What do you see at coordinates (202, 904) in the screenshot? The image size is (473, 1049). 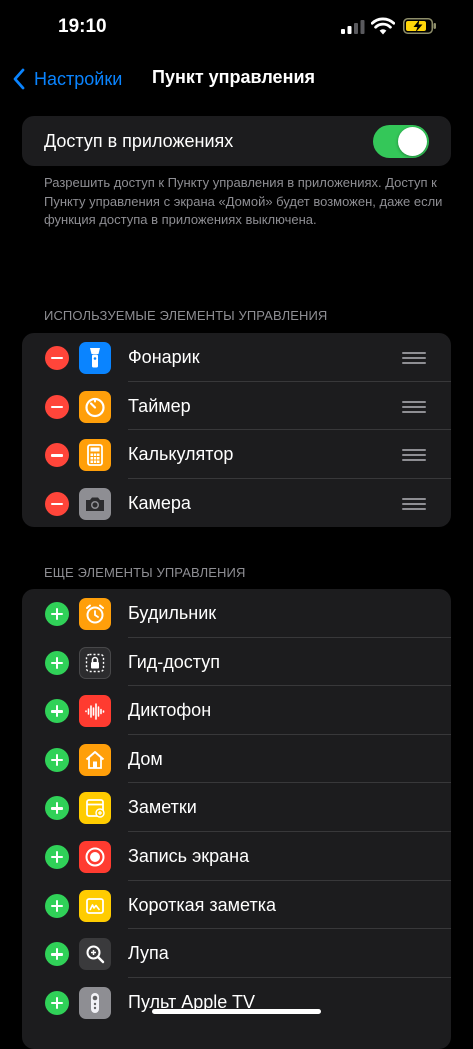 I see `list-item-label: Короткая заметка` at bounding box center [202, 904].